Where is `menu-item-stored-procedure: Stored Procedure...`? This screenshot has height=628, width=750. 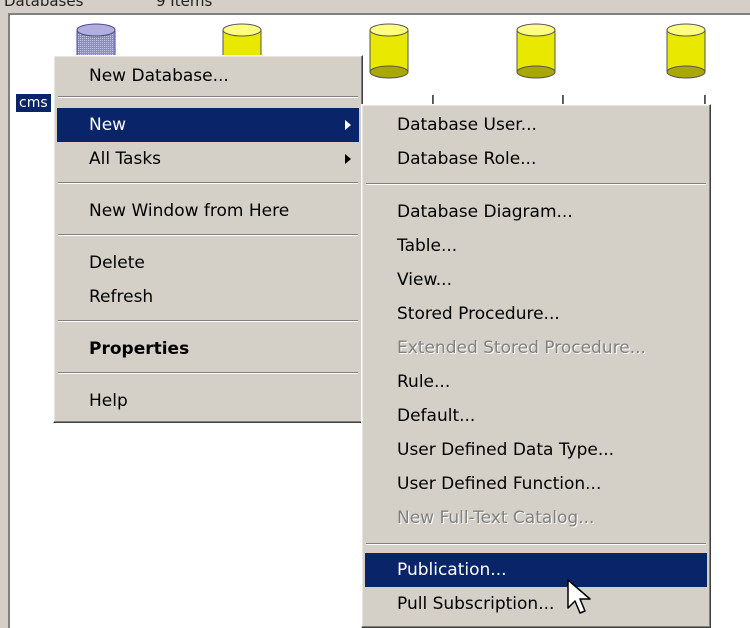 menu-item-stored-procedure: Stored Procedure... is located at coordinates (536, 314).